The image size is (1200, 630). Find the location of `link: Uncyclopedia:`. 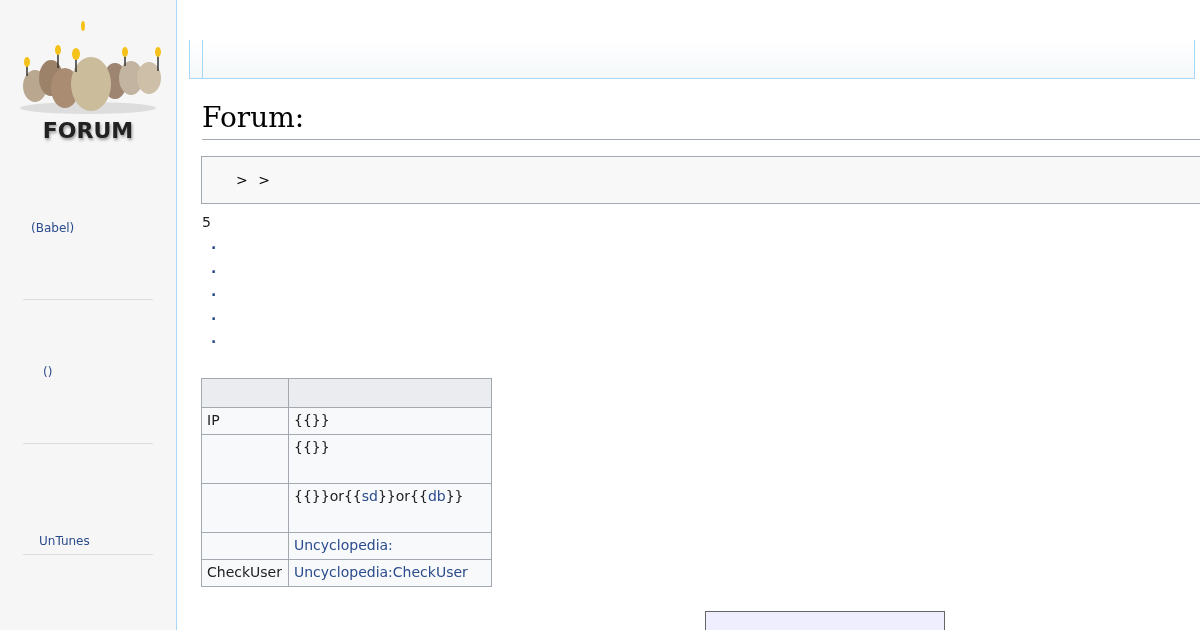

link: Uncyclopedia: is located at coordinates (343, 544).